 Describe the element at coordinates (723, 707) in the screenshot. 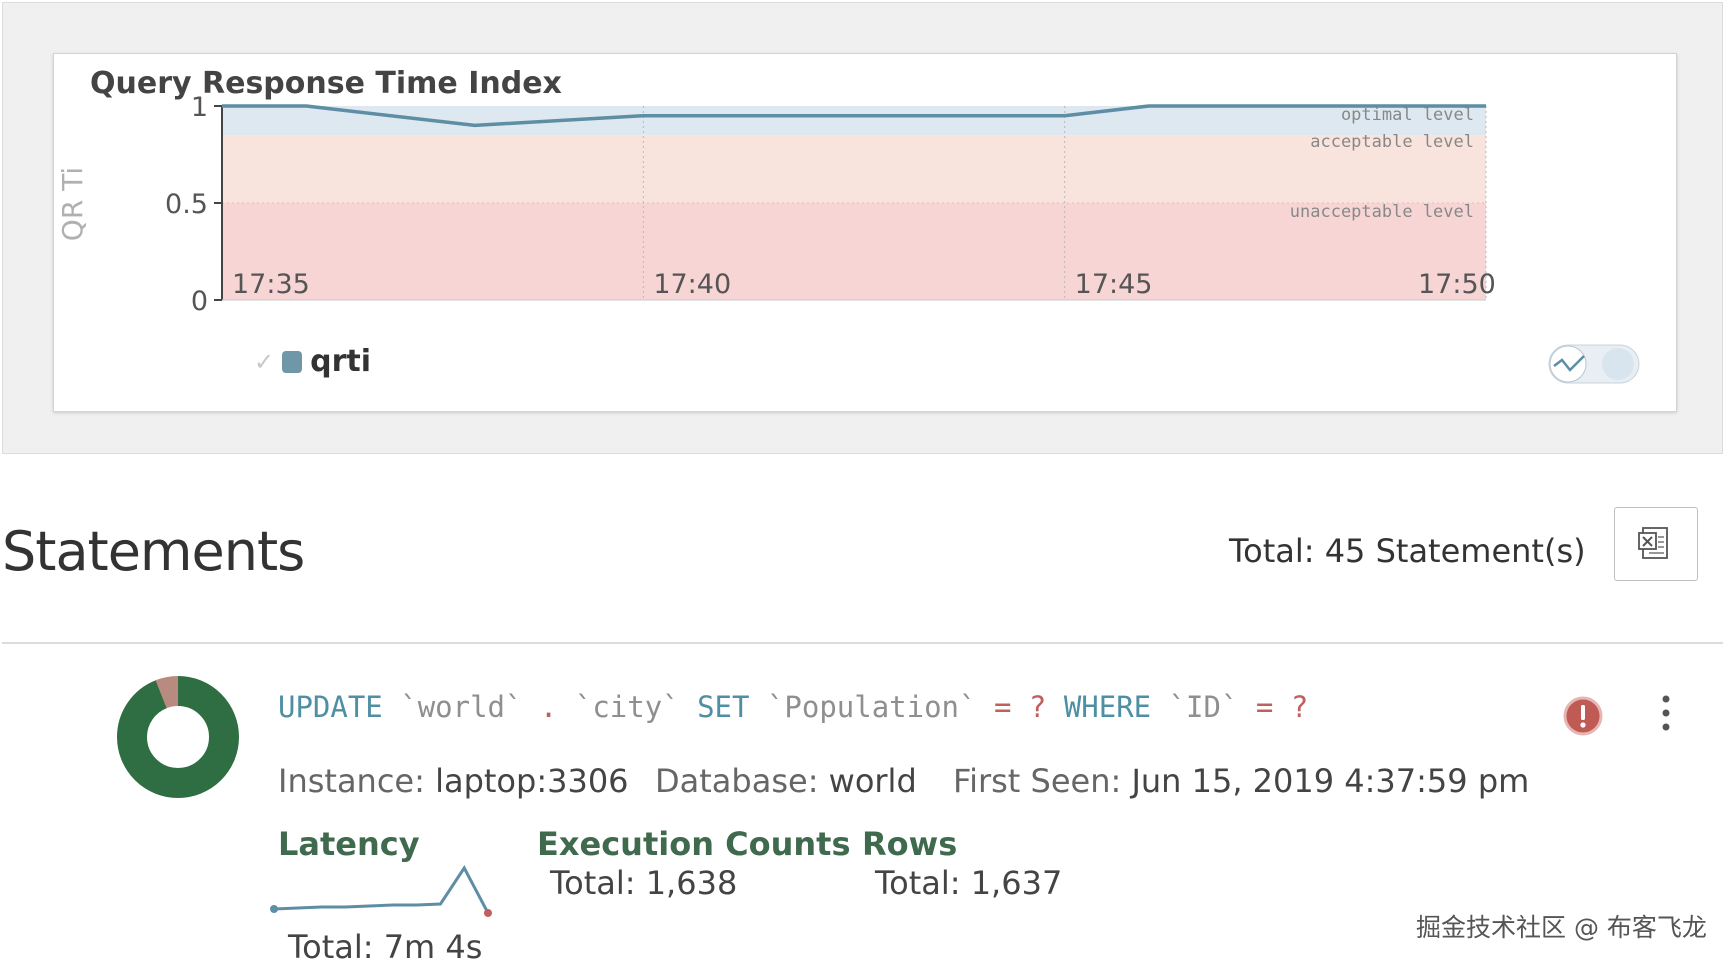

I see `sql-token: SET` at that location.